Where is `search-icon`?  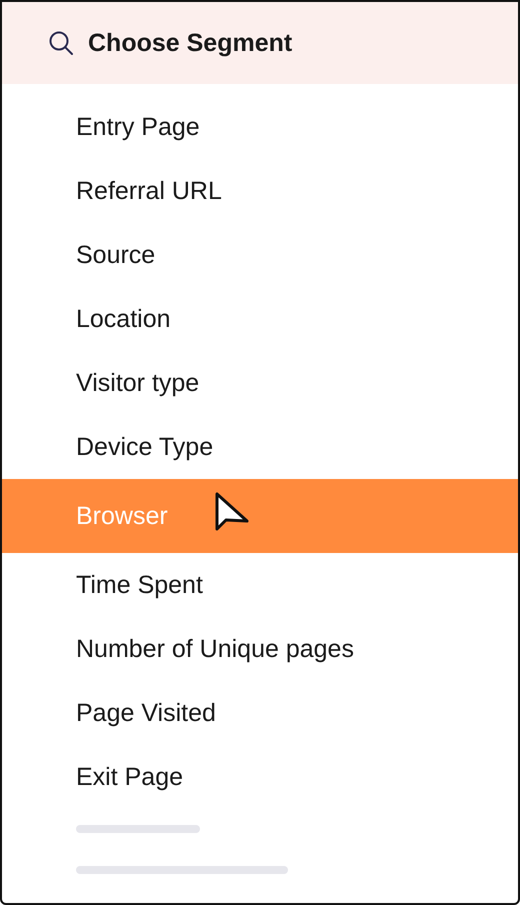 search-icon is located at coordinates (61, 43).